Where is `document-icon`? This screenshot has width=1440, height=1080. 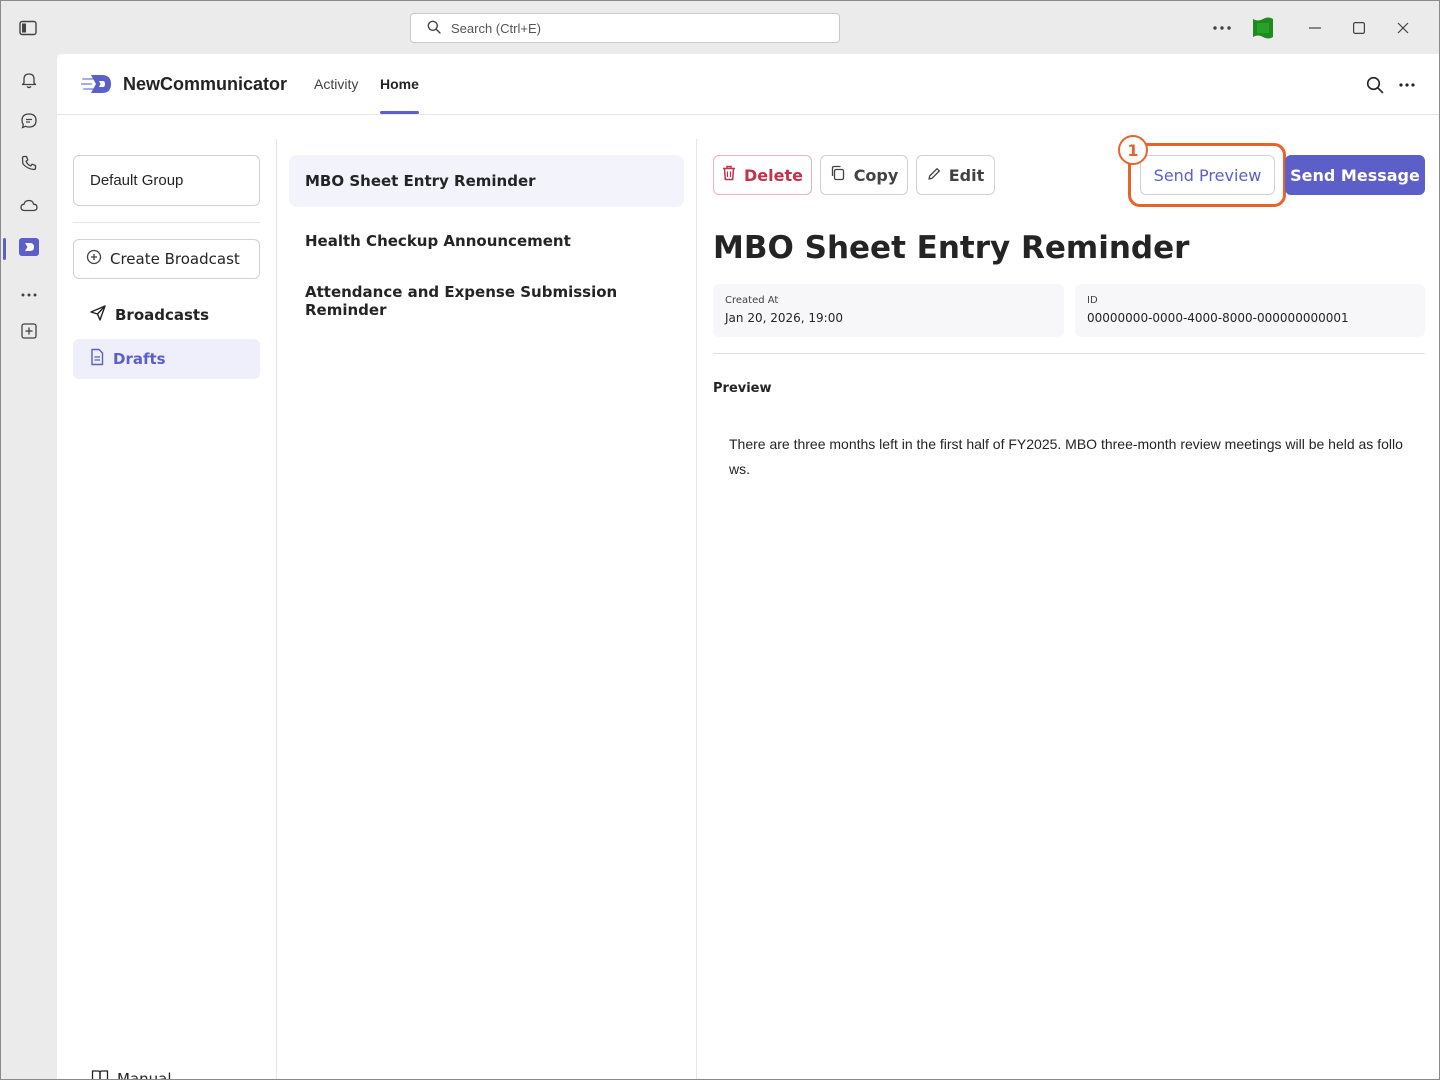 document-icon is located at coordinates (97, 359).